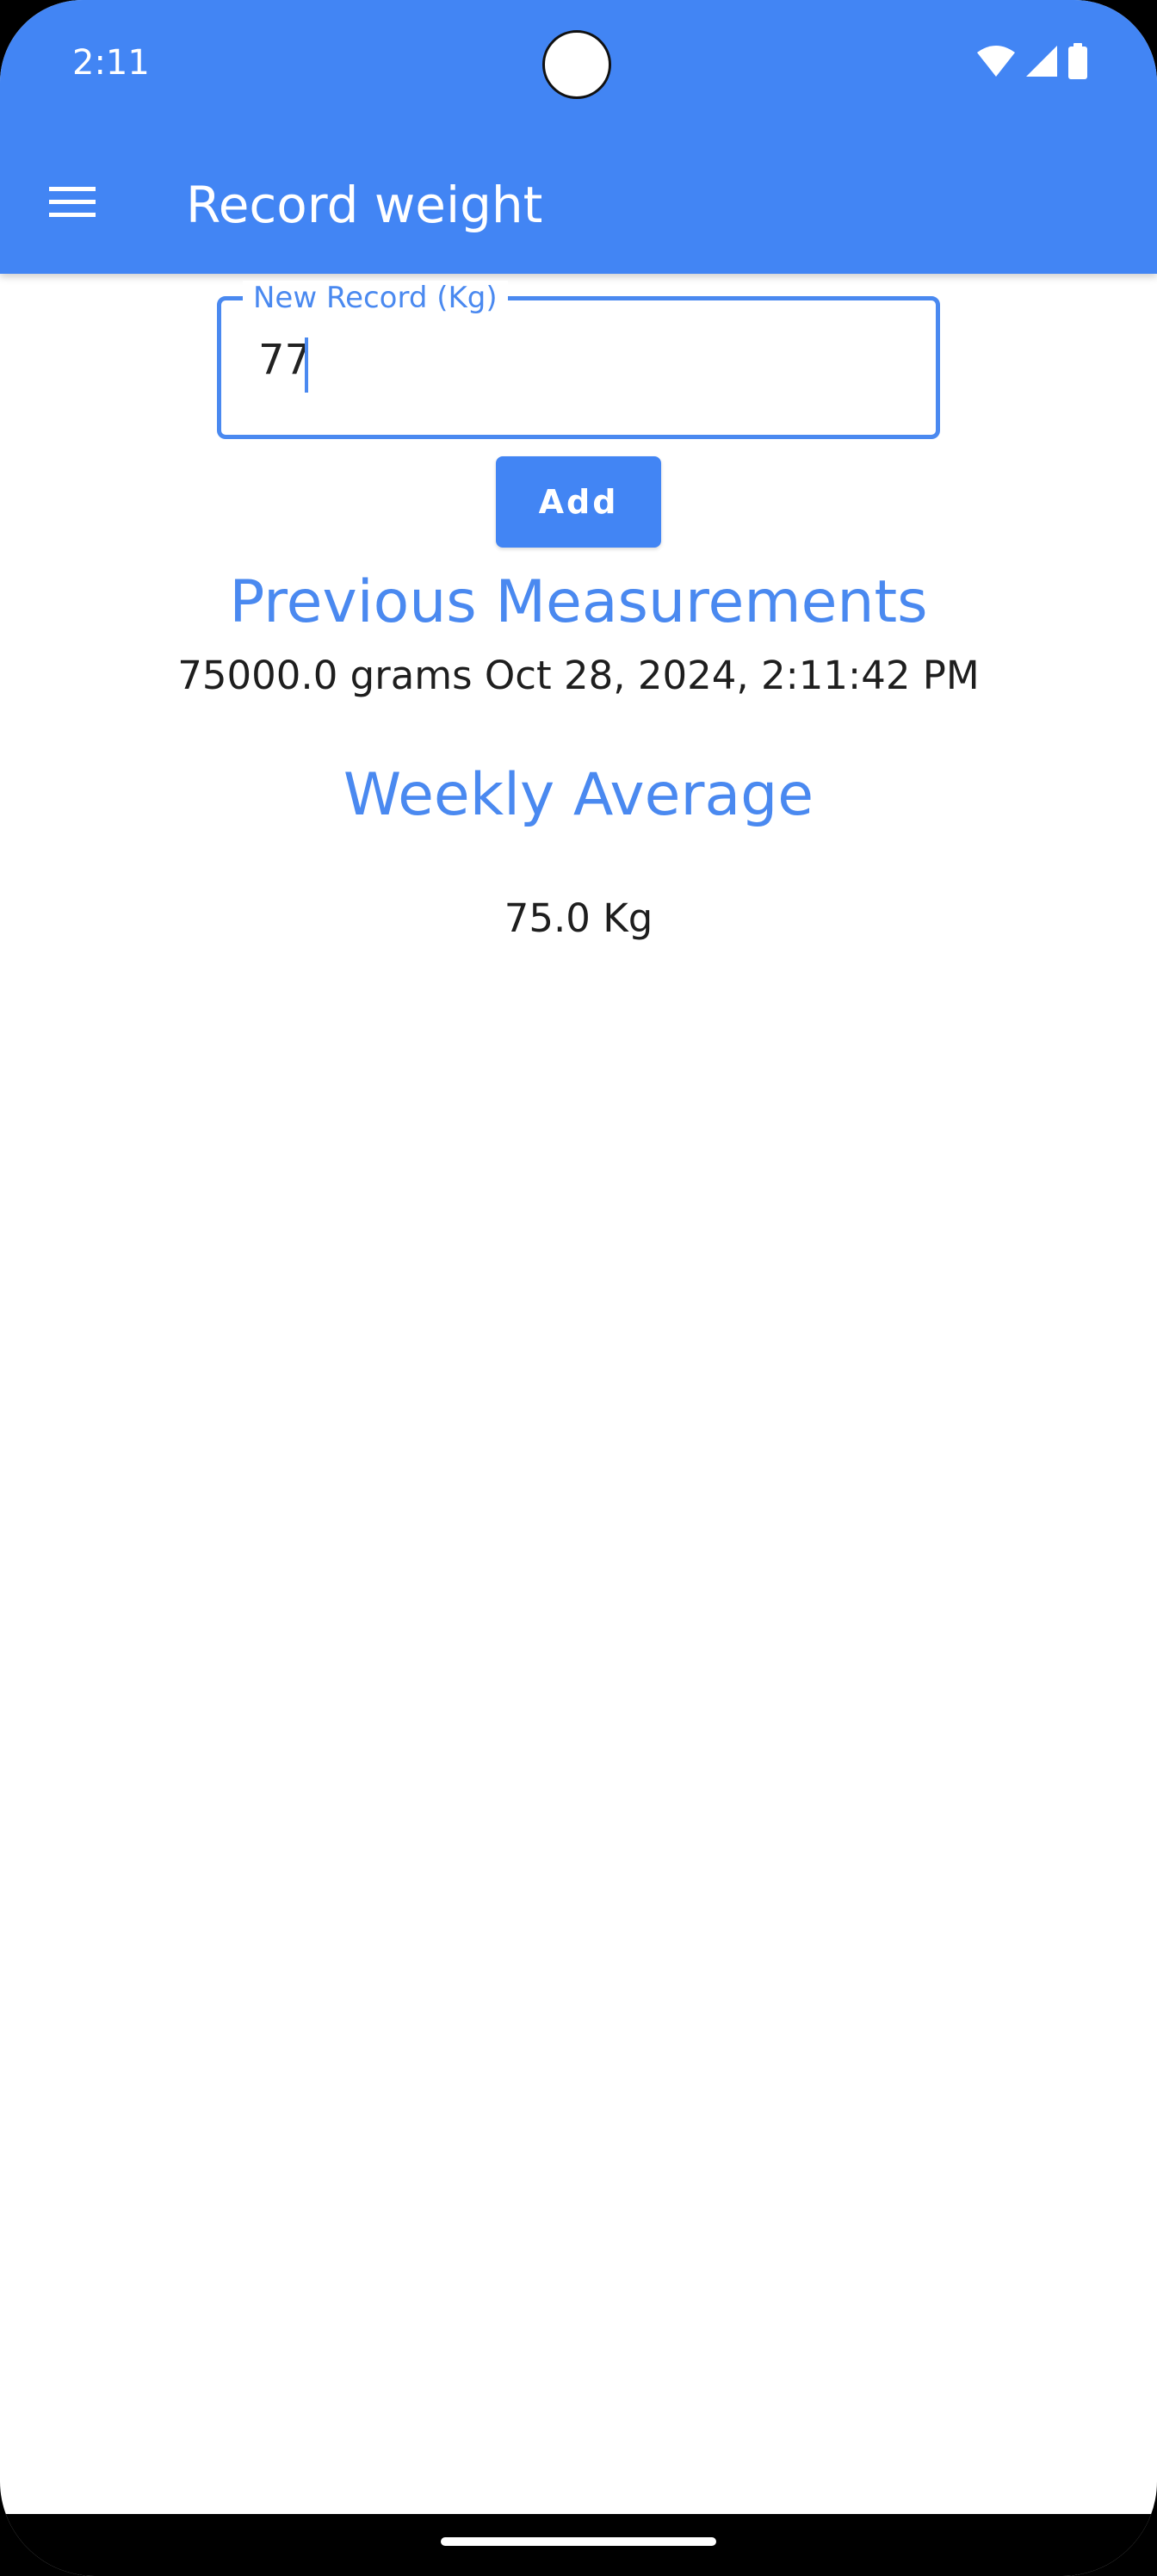 This screenshot has height=2576, width=1157. Describe the element at coordinates (284, 360) in the screenshot. I see `new-record-input-value: 77` at that location.